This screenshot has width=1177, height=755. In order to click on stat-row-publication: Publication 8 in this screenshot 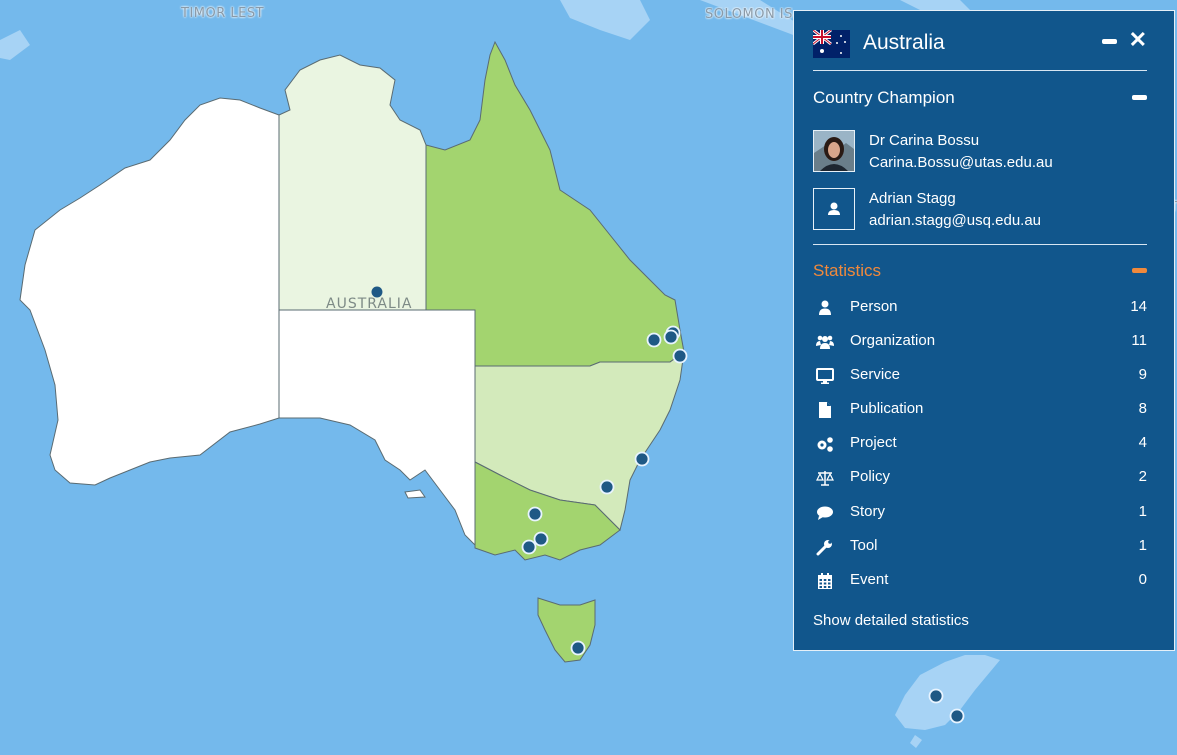, I will do `click(980, 411)`.